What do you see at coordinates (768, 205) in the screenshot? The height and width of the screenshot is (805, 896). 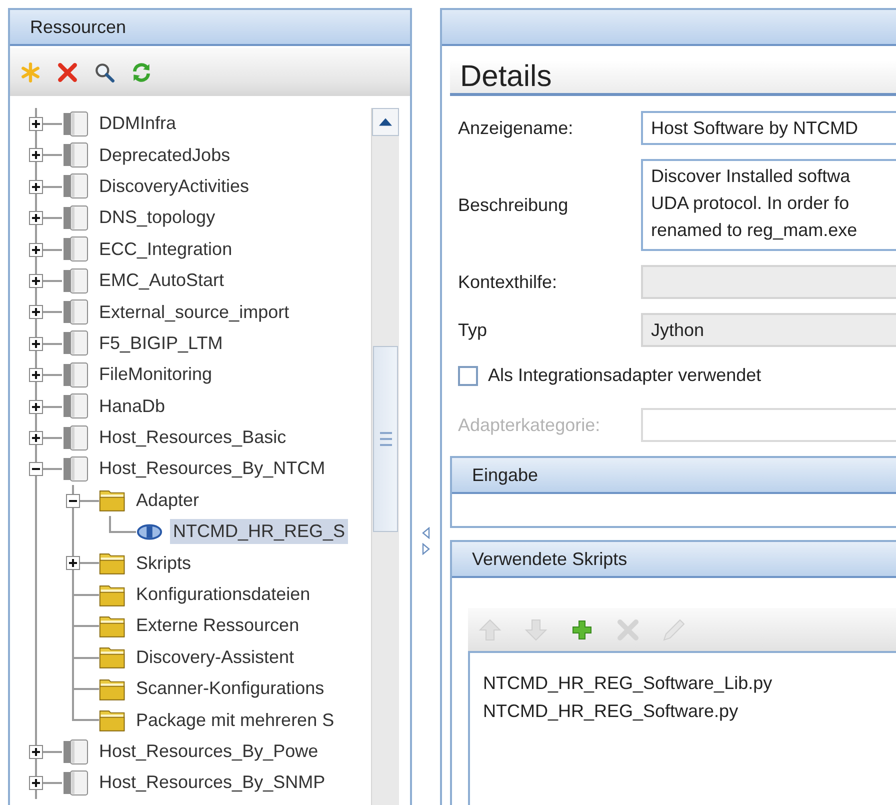 I see `description-field: Discover Installed softwa UDA protocol. In order fo renamed to reg_mam.exe` at bounding box center [768, 205].